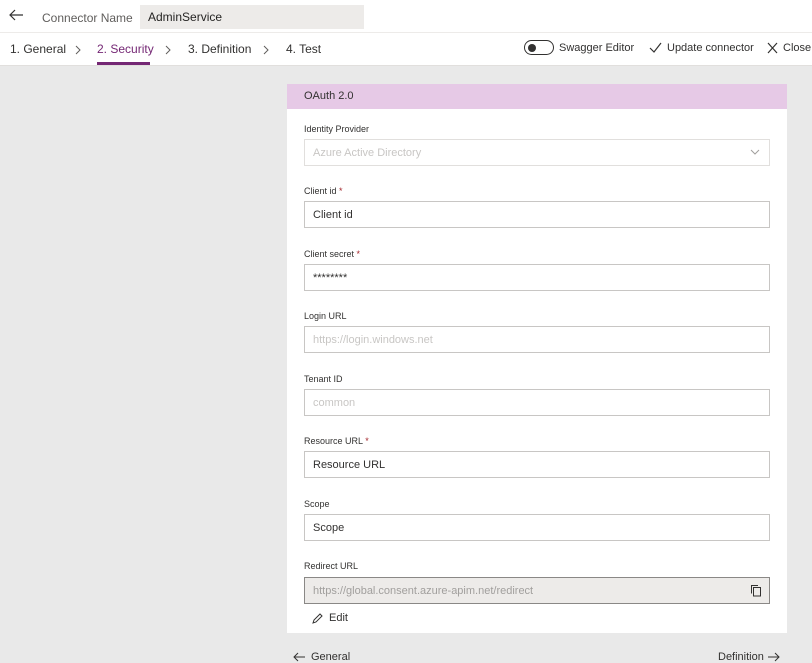  What do you see at coordinates (537, 527) in the screenshot?
I see `scope-input: Scope` at bounding box center [537, 527].